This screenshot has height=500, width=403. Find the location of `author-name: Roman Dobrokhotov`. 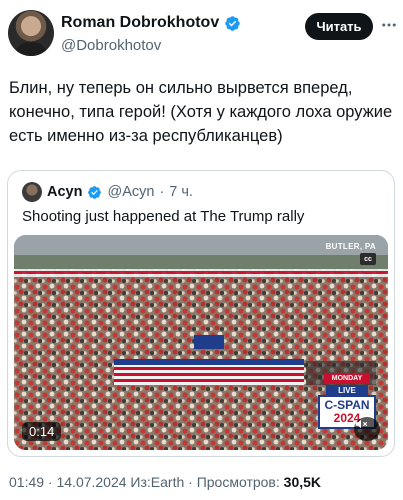

author-name: Roman Dobrokhotov is located at coordinates (140, 23).